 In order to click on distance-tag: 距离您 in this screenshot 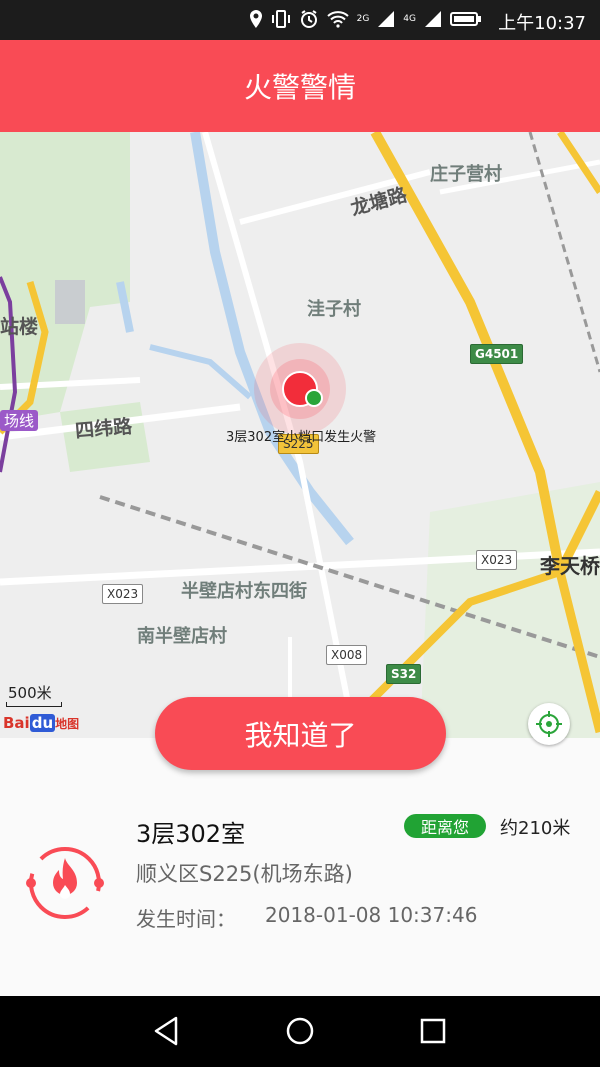, I will do `click(445, 826)`.